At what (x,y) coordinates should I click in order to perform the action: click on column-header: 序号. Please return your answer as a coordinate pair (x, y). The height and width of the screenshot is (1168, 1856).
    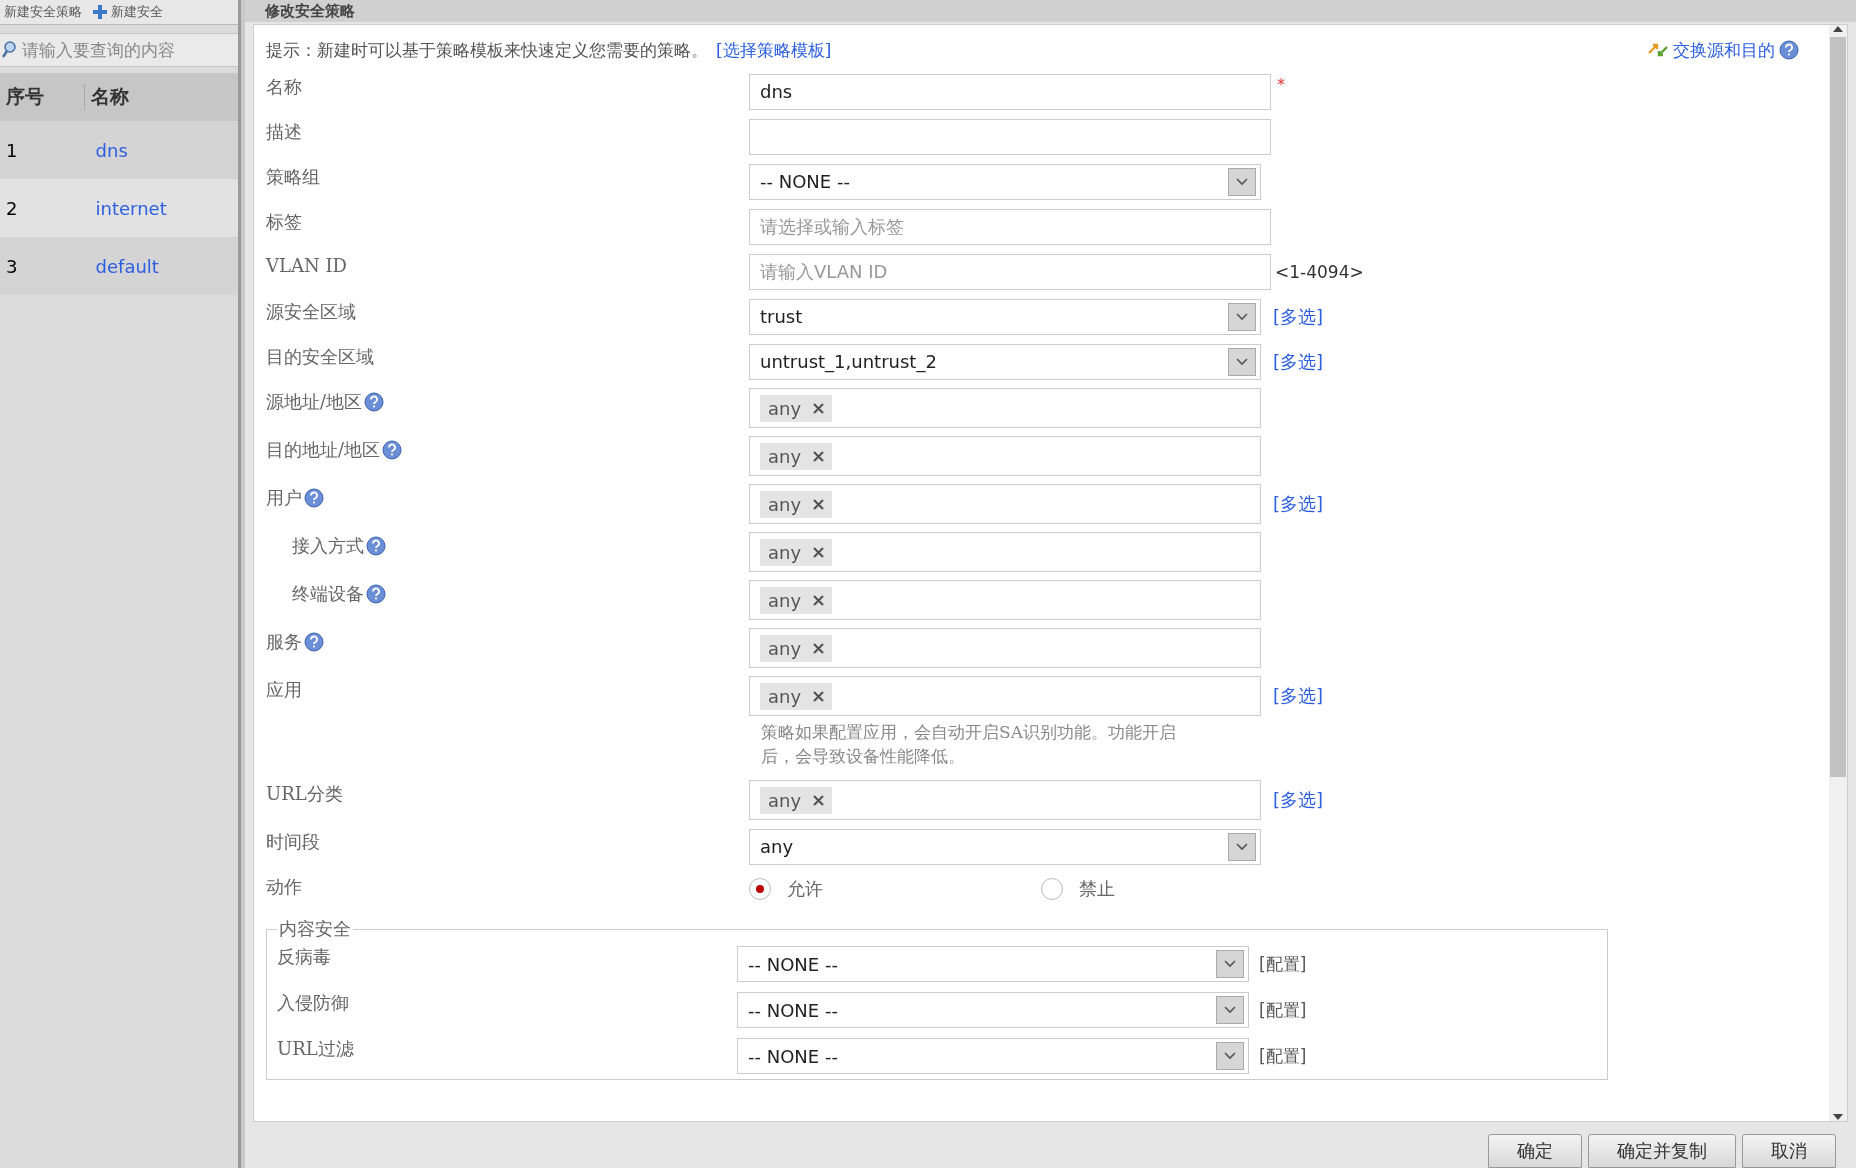
    Looking at the image, I should click on (25, 96).